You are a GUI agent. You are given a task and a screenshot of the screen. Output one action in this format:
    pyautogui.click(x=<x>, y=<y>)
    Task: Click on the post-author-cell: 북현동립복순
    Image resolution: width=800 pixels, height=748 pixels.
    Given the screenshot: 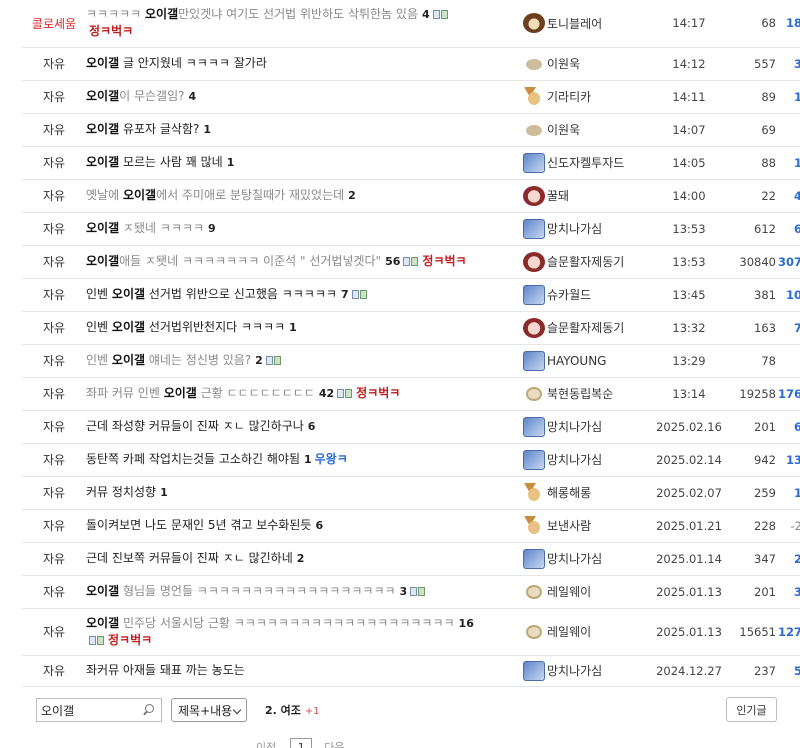 What is the action you would take?
    pyautogui.click(x=585, y=394)
    